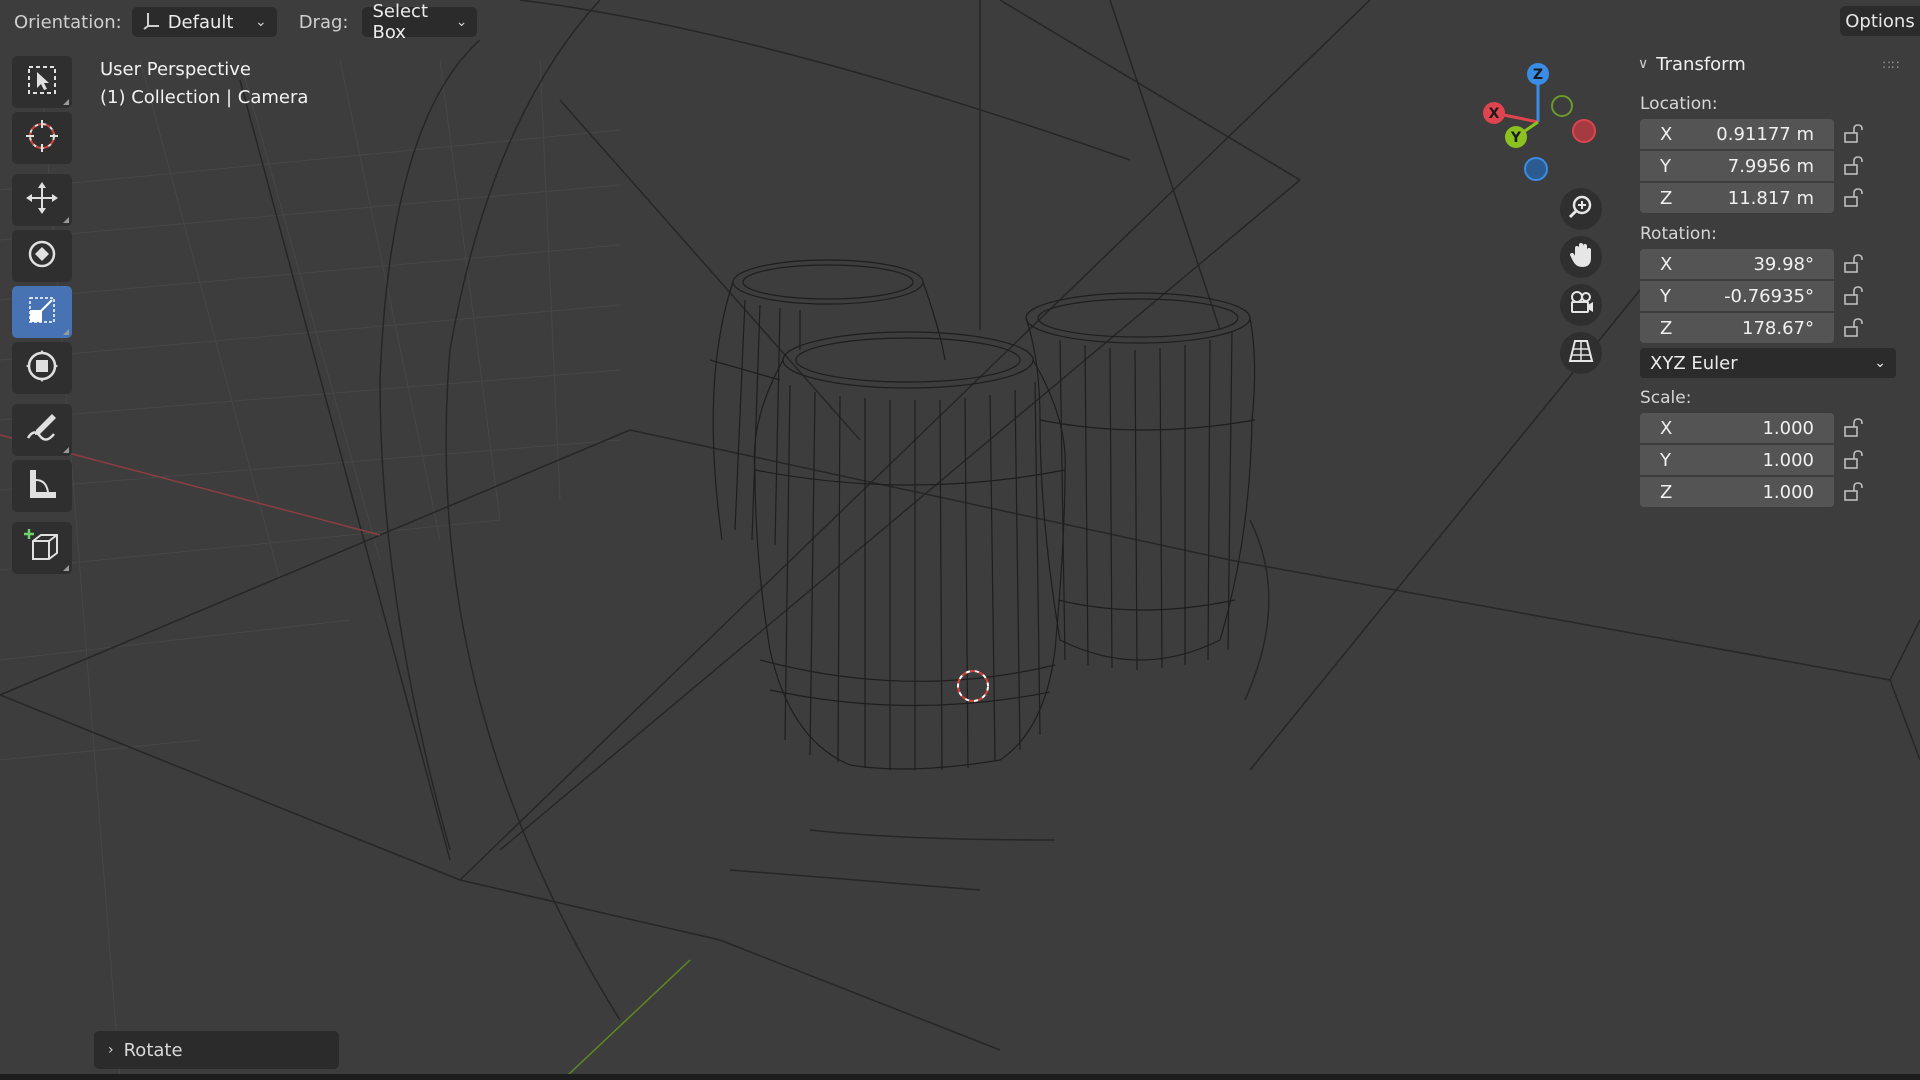  I want to click on rotation-x-row: X 39.98°, so click(1780, 264).